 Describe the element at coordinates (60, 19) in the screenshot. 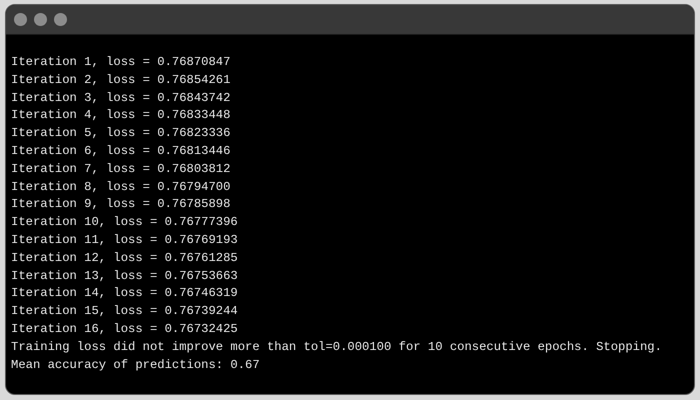

I see `zoom-button` at that location.